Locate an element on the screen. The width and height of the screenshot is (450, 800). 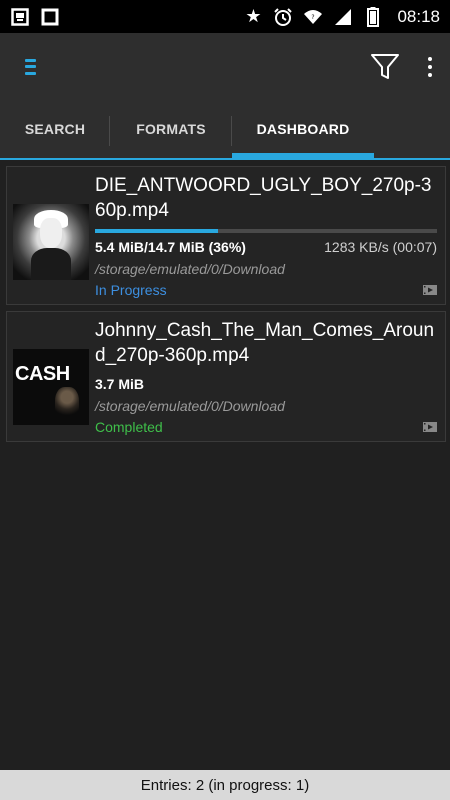
filter-icon is located at coordinates (385, 67).